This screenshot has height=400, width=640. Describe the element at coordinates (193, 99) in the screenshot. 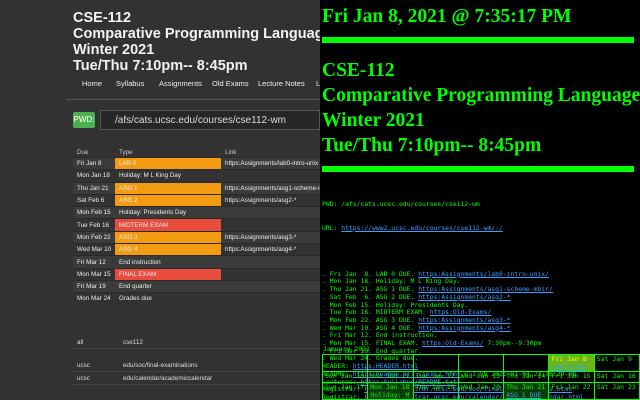

I see `nav-divider` at that location.